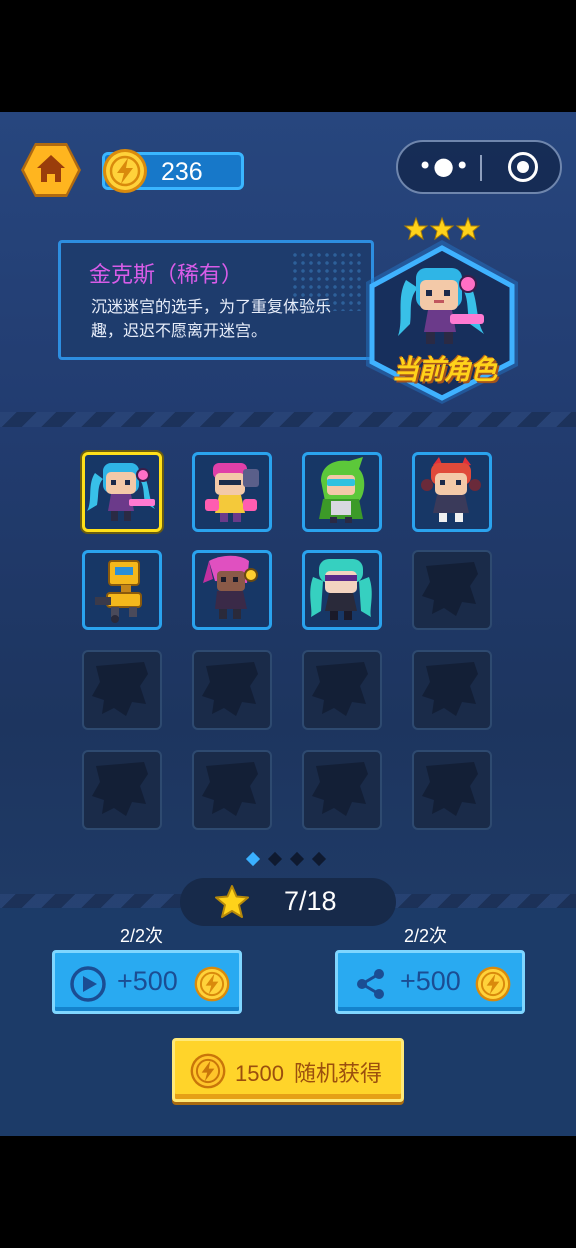 This screenshot has width=576, height=1248. What do you see at coordinates (253, 859) in the screenshot?
I see `page-dot-active` at bounding box center [253, 859].